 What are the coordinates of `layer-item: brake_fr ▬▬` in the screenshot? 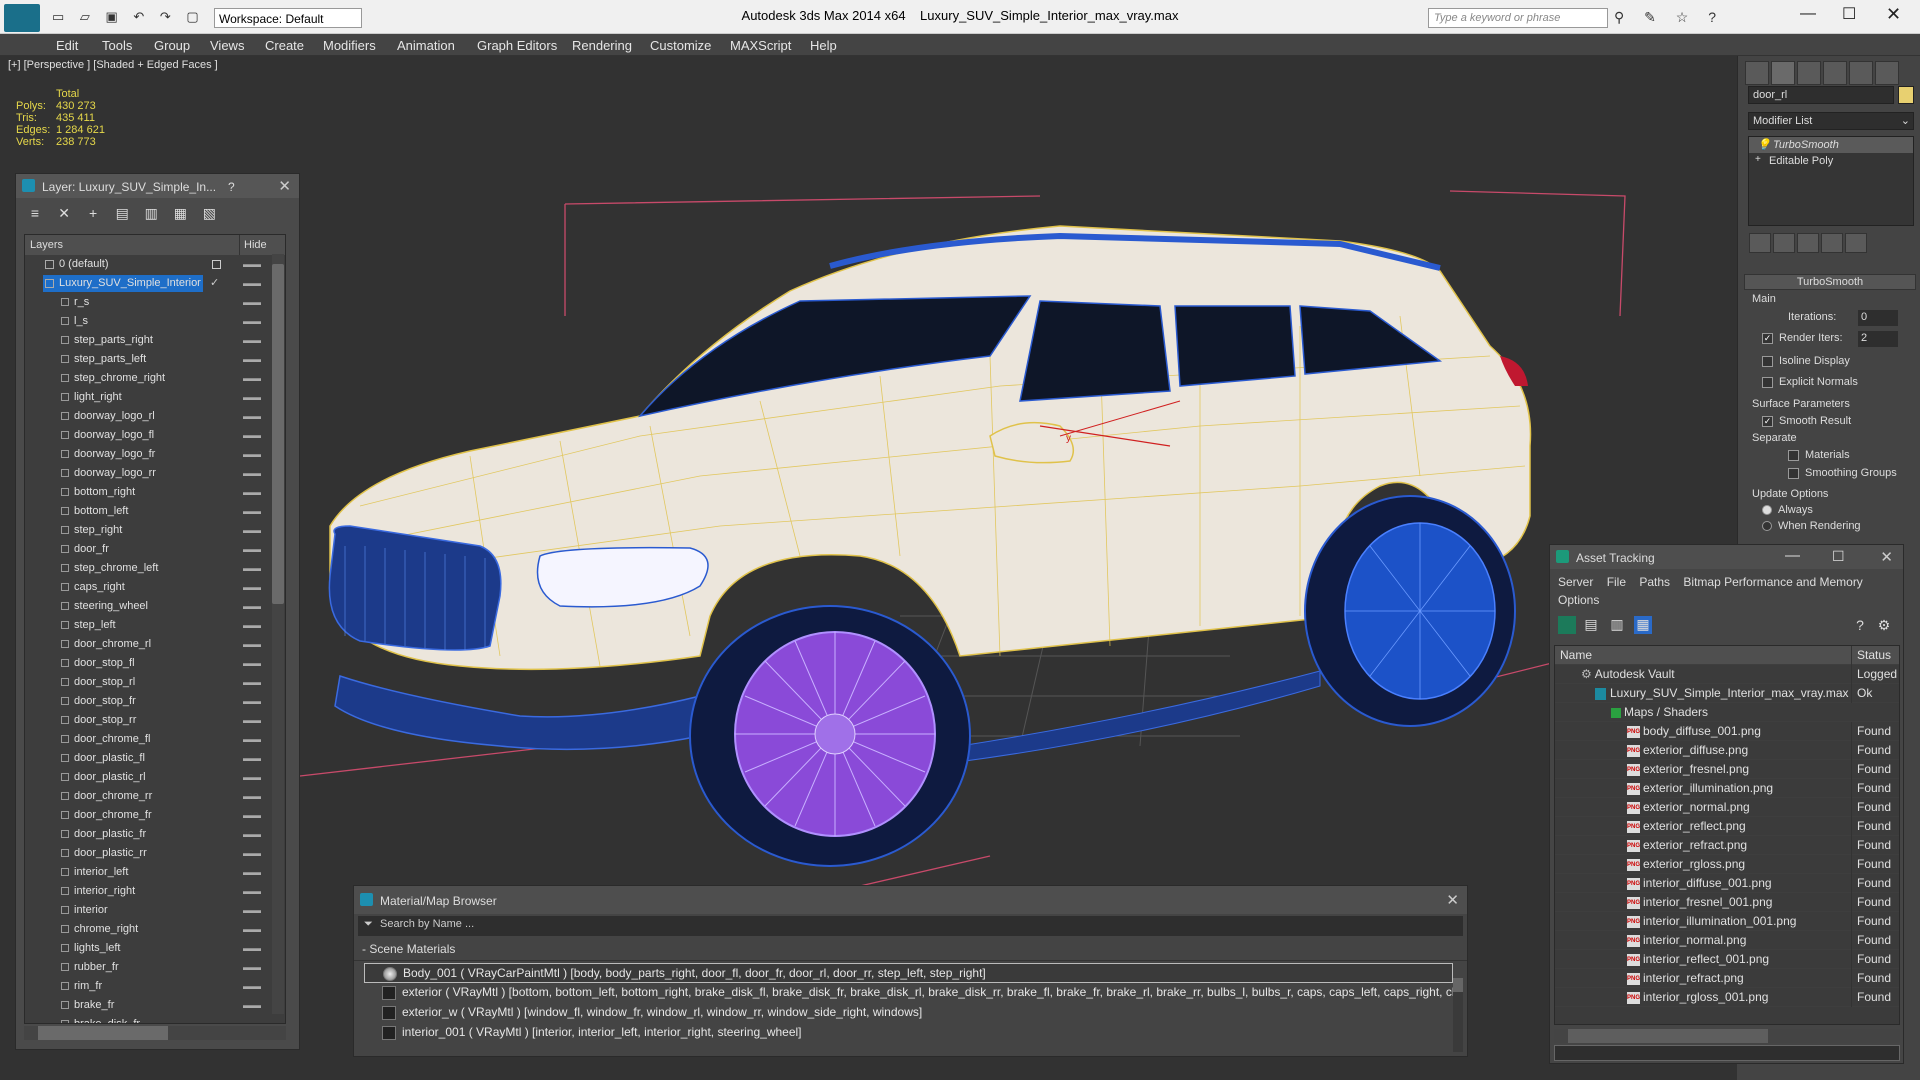 It's located at (155, 1005).